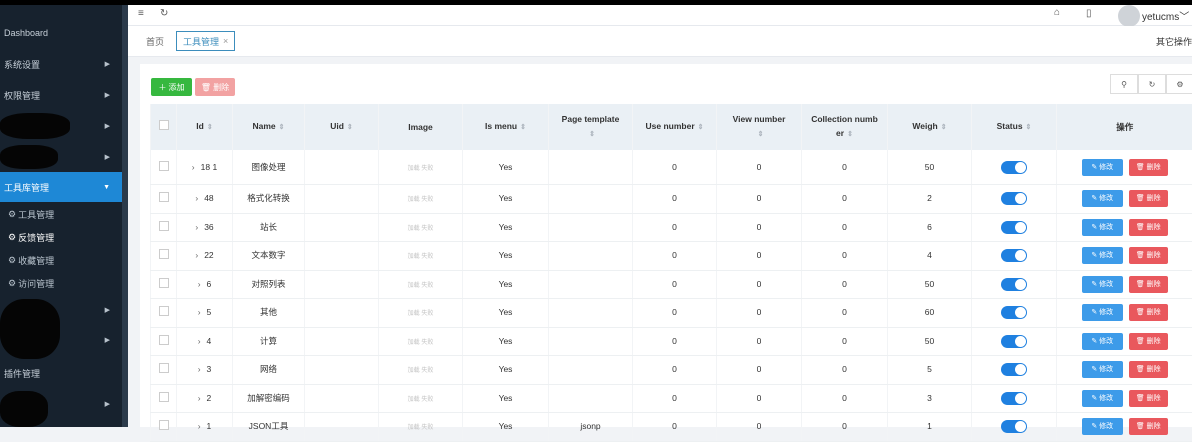 The image size is (1192, 442). I want to click on table-row: ›6对照列表加载 失败Yes00050✎ 修改🗑 删除, so click(671, 284).